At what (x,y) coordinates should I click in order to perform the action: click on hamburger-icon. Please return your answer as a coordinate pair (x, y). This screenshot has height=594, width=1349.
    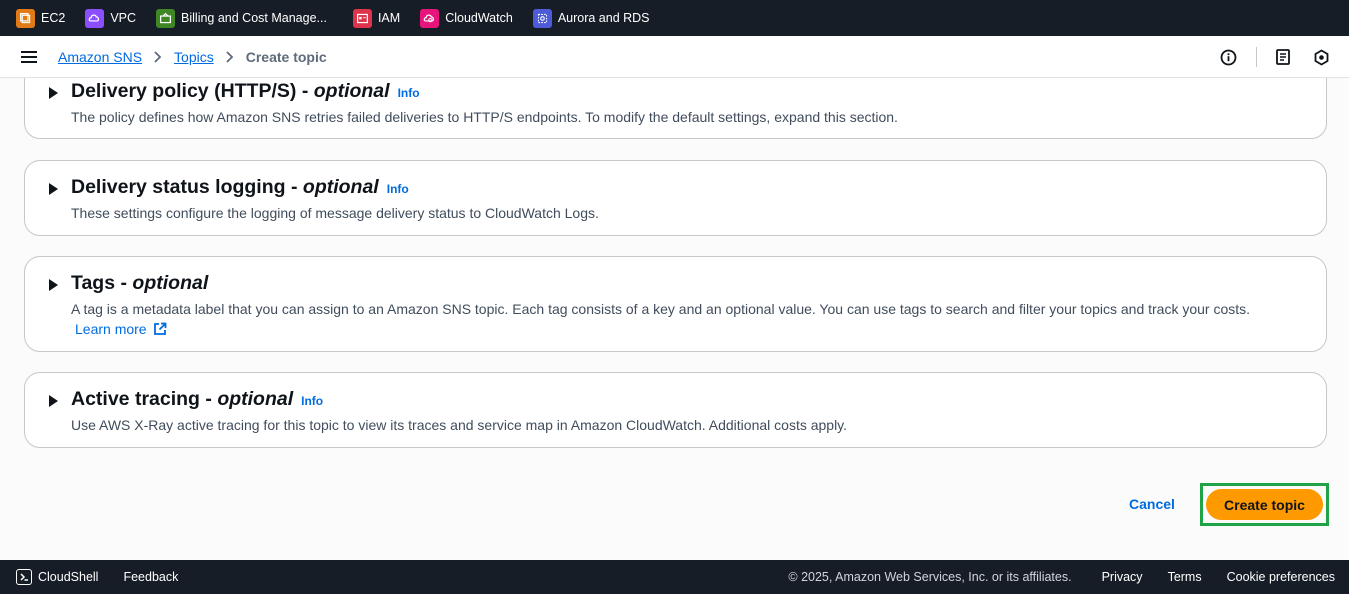
    Looking at the image, I should click on (29, 56).